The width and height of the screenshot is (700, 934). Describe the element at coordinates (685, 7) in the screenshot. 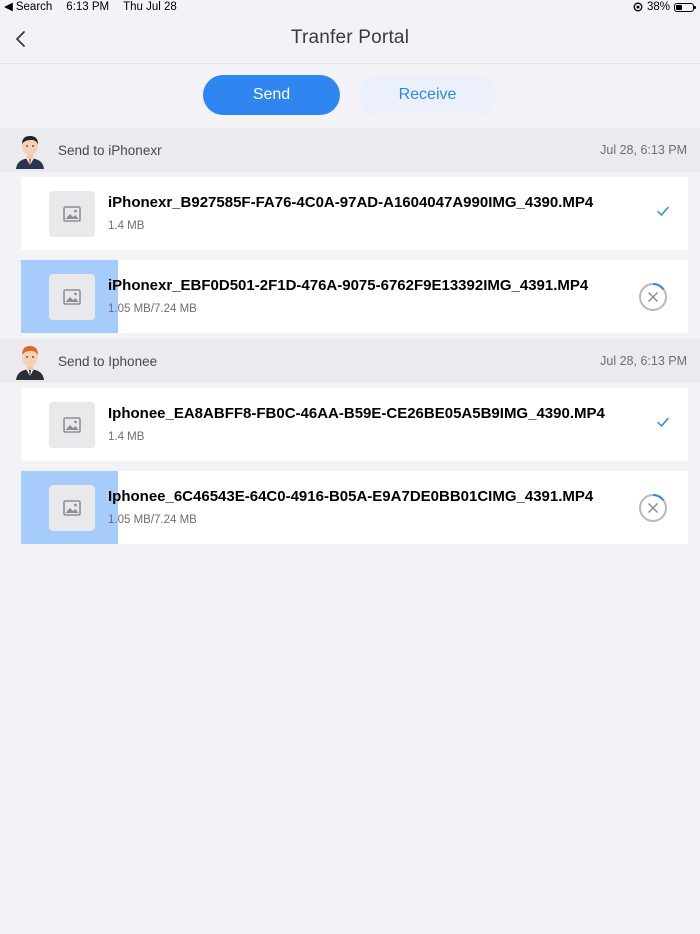

I see `battery-icon` at that location.